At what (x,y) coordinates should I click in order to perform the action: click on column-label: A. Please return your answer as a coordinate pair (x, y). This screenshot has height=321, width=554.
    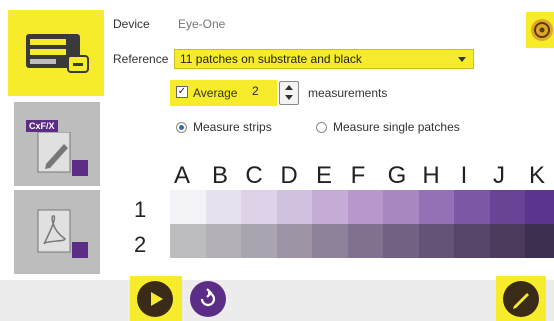
    Looking at the image, I should click on (181, 175).